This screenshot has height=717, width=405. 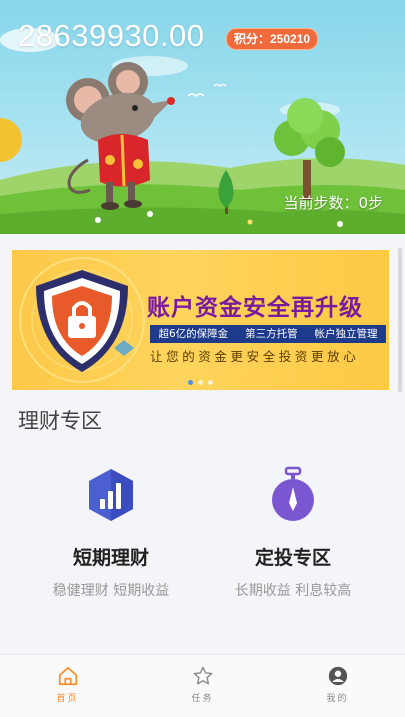 I want to click on step-count: 当前步数：0步, so click(x=333, y=203).